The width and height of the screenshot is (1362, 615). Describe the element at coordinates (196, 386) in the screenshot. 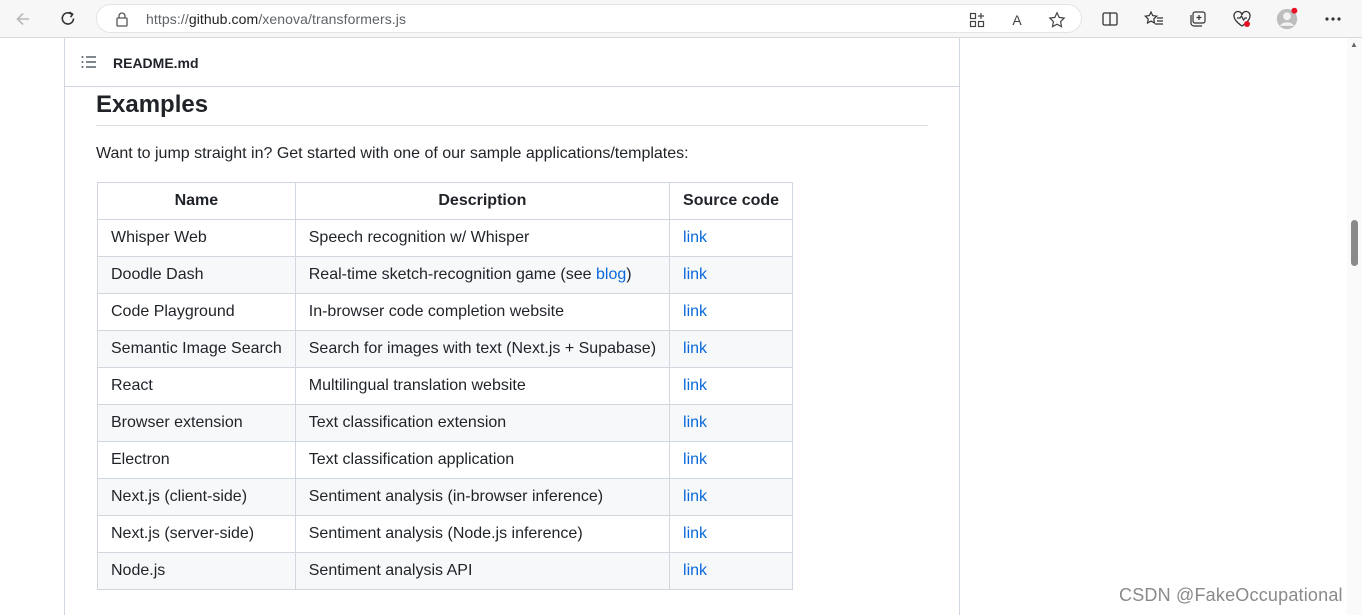

I see `cell-name: React` at that location.